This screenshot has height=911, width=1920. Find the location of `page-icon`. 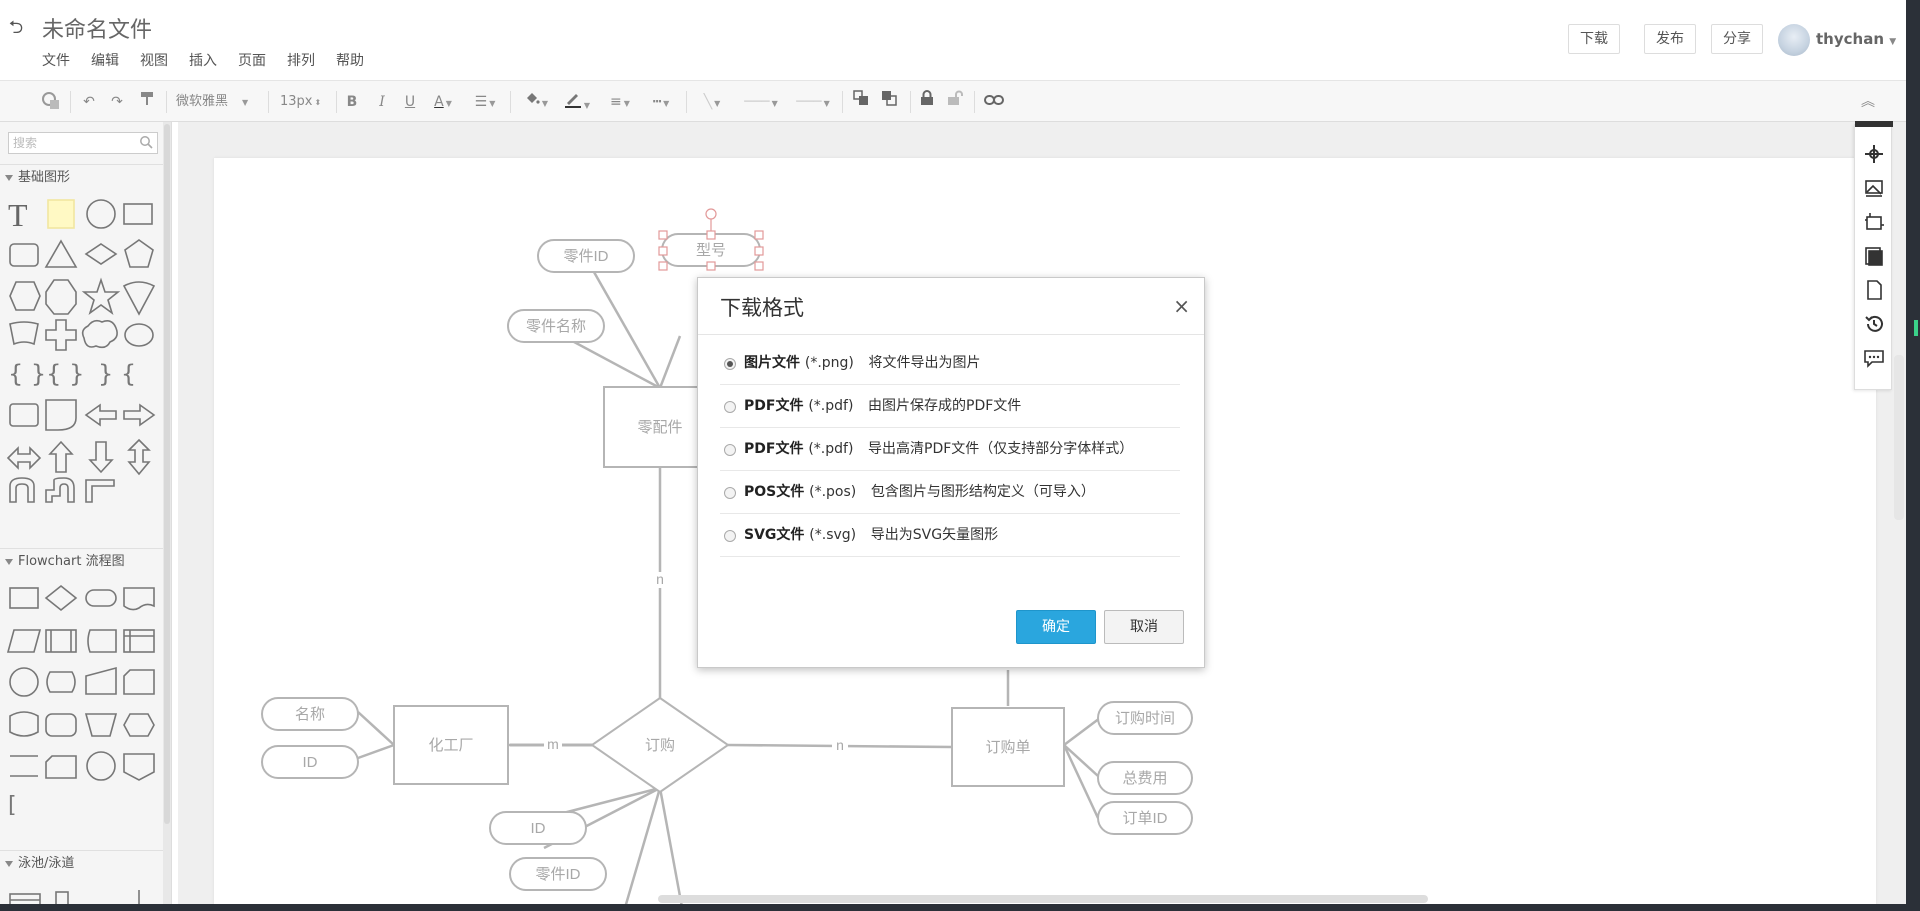

page-icon is located at coordinates (1874, 290).